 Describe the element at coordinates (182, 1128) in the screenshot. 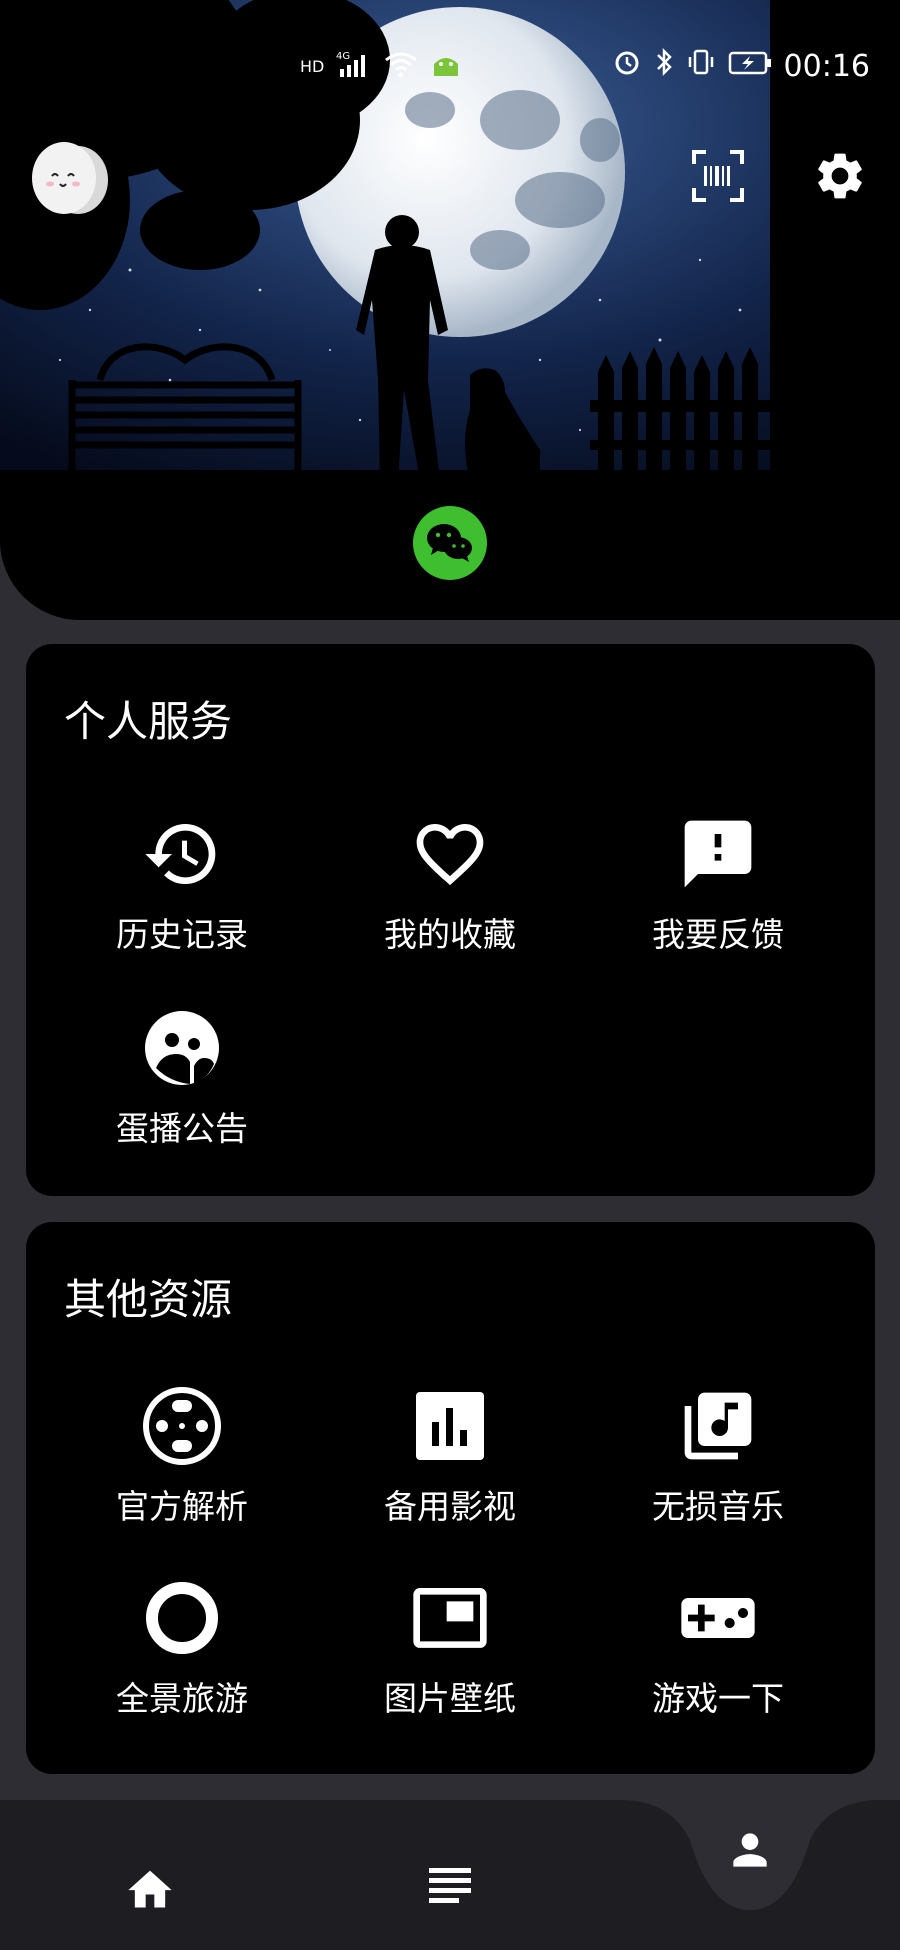

I see `announcement-label: 蛋播公告` at that location.